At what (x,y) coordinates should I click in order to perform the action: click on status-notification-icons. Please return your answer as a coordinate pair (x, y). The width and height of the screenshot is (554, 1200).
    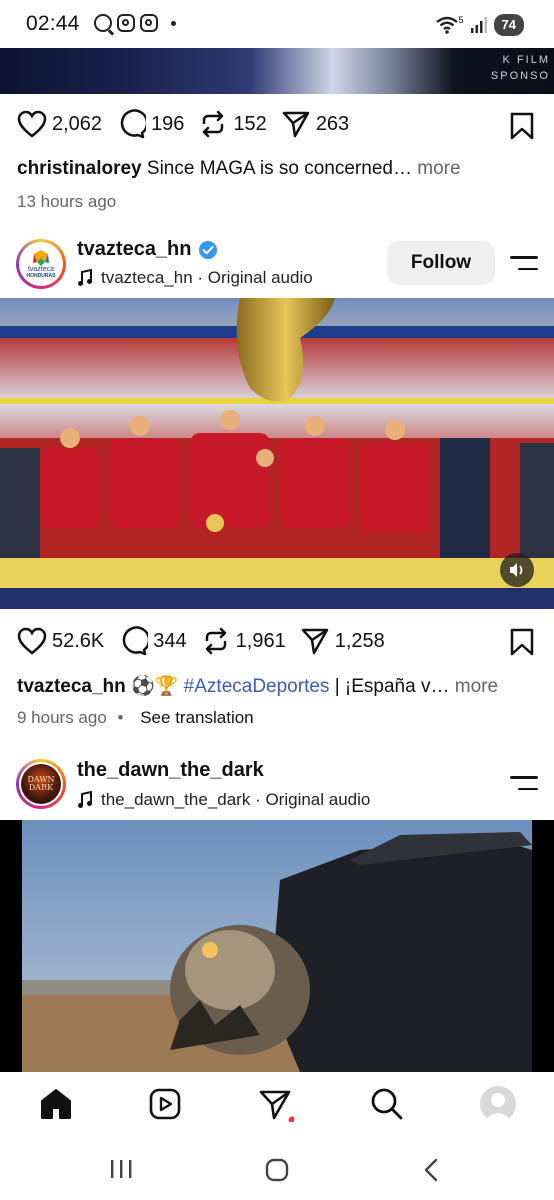
    Looking at the image, I should click on (135, 23).